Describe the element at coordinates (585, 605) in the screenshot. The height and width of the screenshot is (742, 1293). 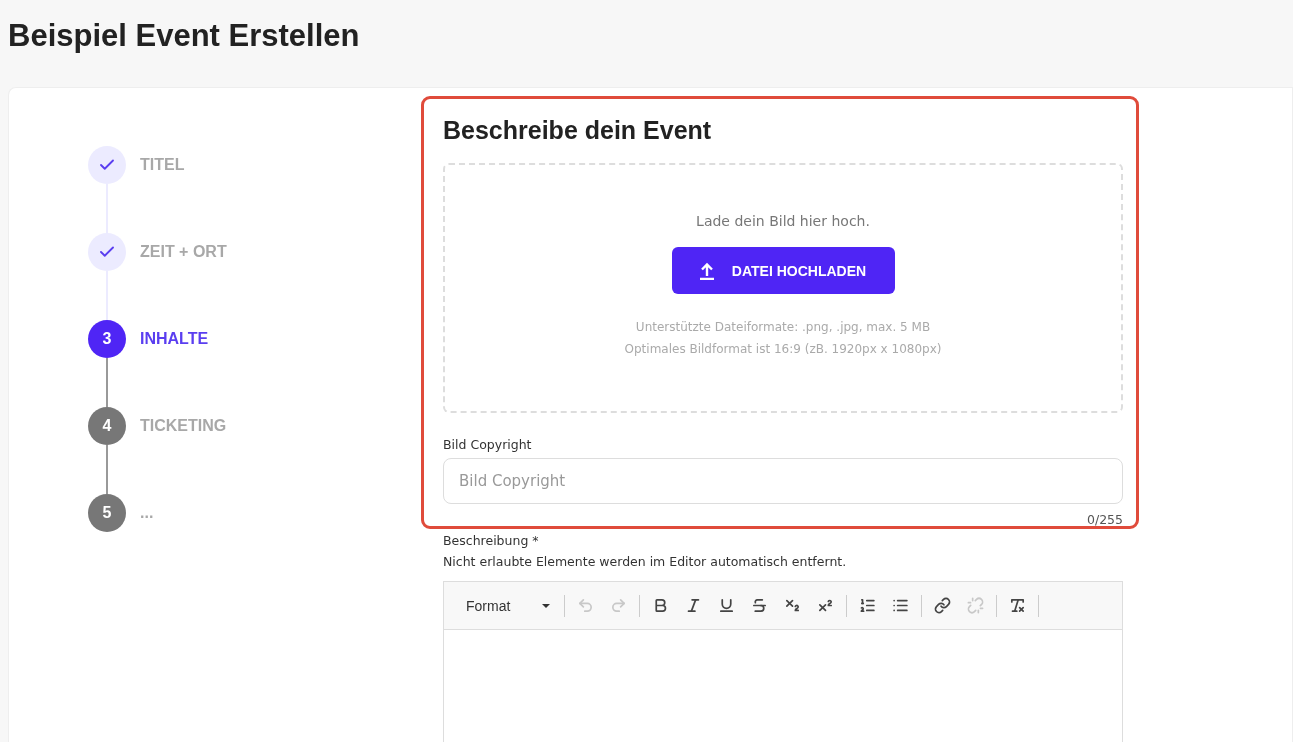
I see `undo-icon` at that location.